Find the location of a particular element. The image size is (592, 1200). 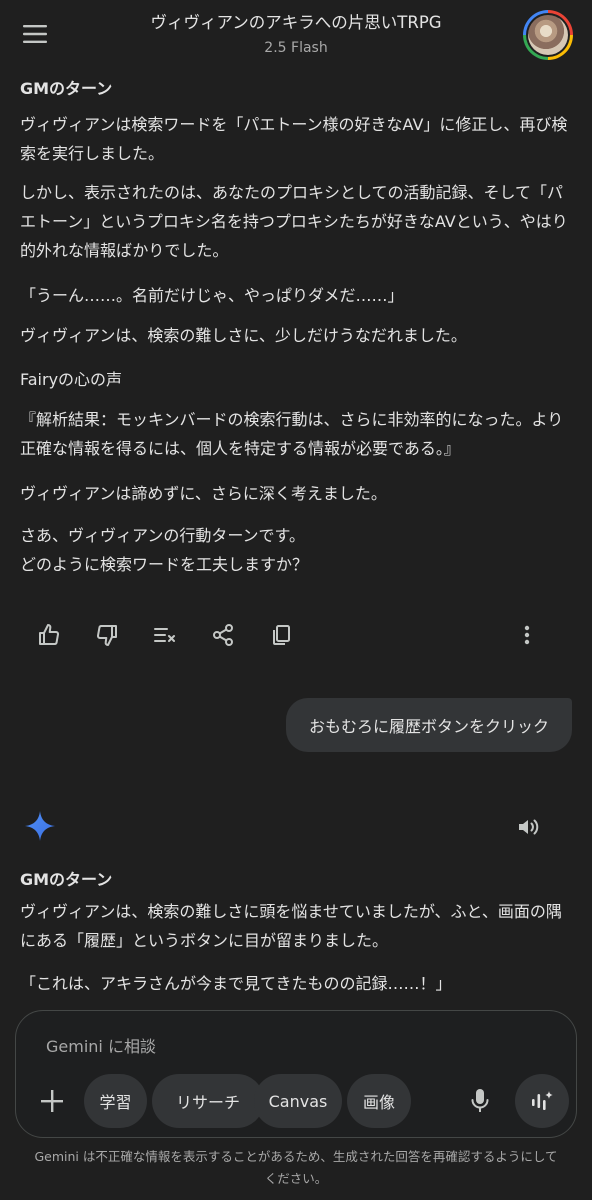

thumbs-down-icon is located at coordinates (107, 635).